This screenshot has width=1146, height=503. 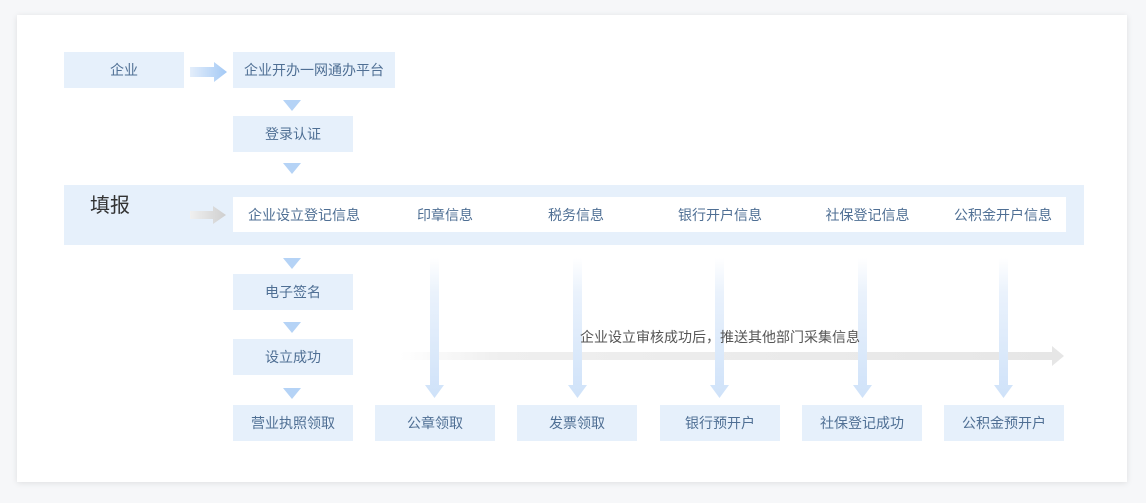 I want to click on result-license: 营业执照领取, so click(x=293, y=423).